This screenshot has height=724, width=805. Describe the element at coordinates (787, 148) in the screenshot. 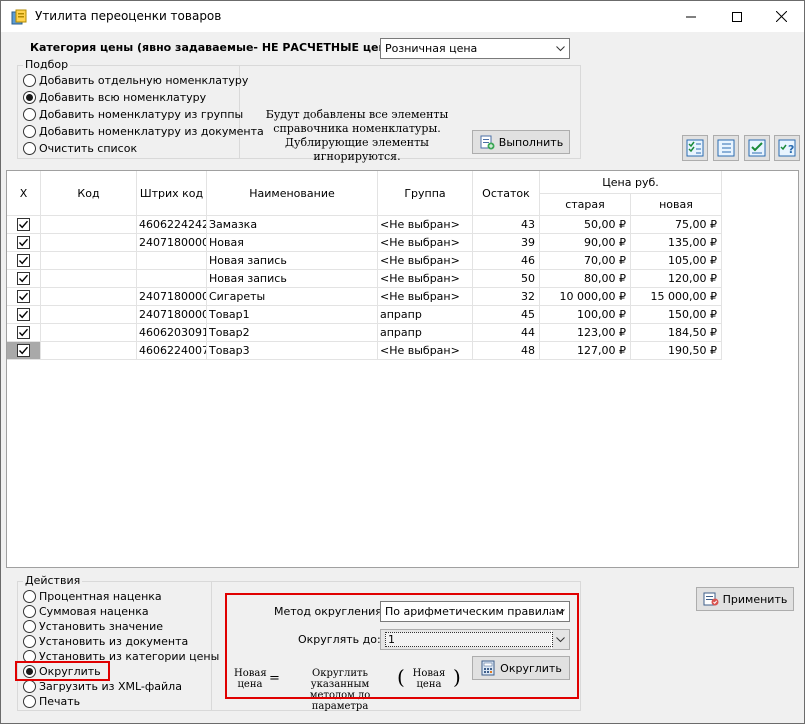

I see `help-check-button: ?` at that location.